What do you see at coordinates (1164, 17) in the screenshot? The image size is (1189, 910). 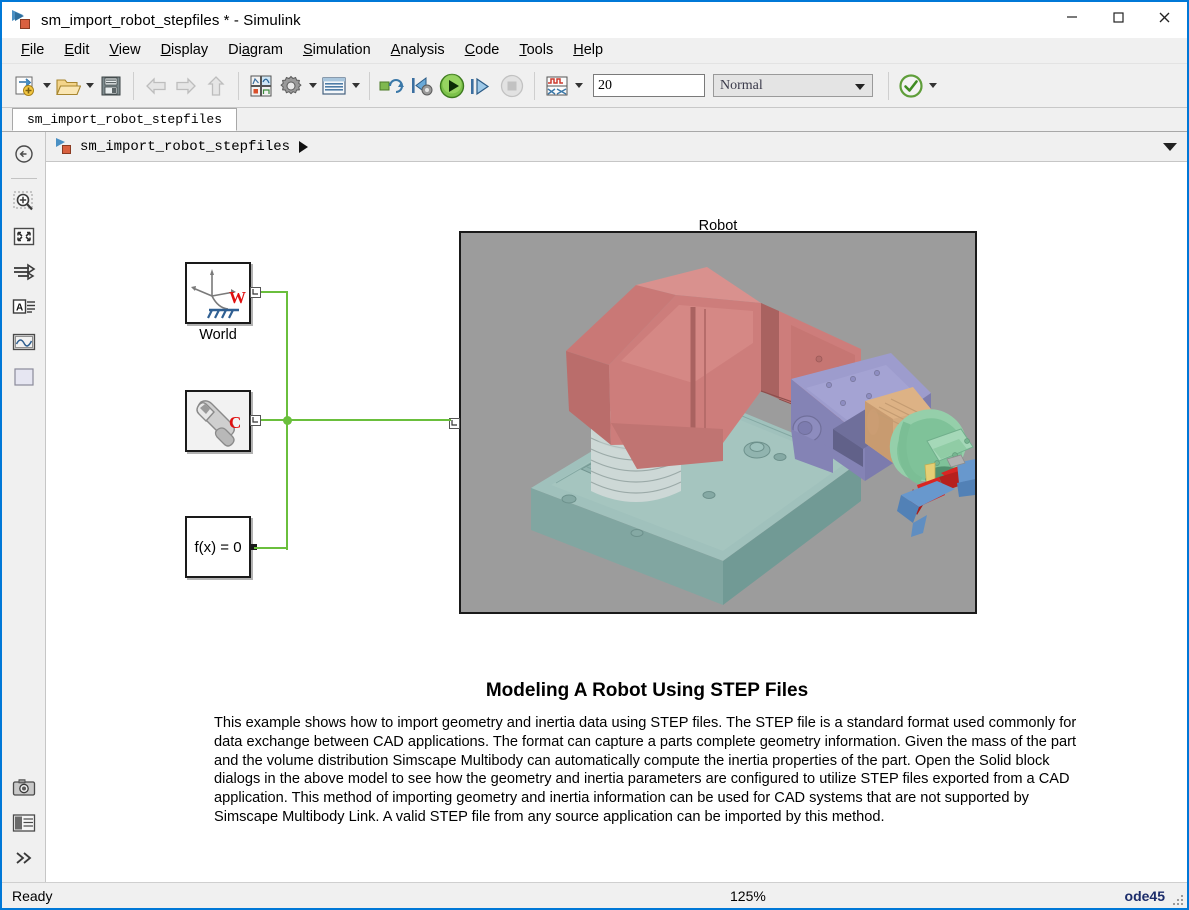 I see `close-button` at bounding box center [1164, 17].